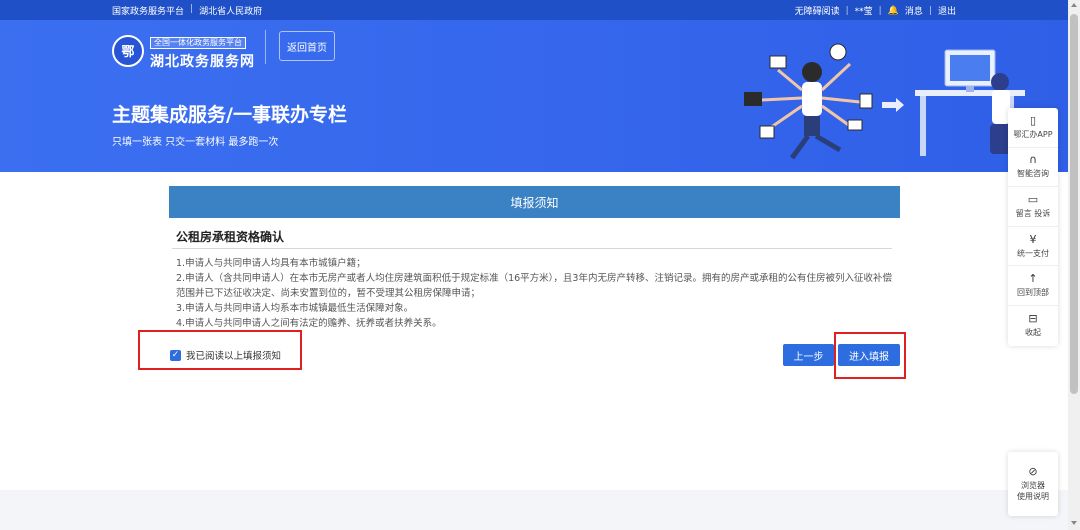 Image resolution: width=1080 pixels, height=530 pixels. Describe the element at coordinates (1033, 207) in the screenshot. I see `sidebar-item-feedback: ▭ 留言 投诉` at that location.